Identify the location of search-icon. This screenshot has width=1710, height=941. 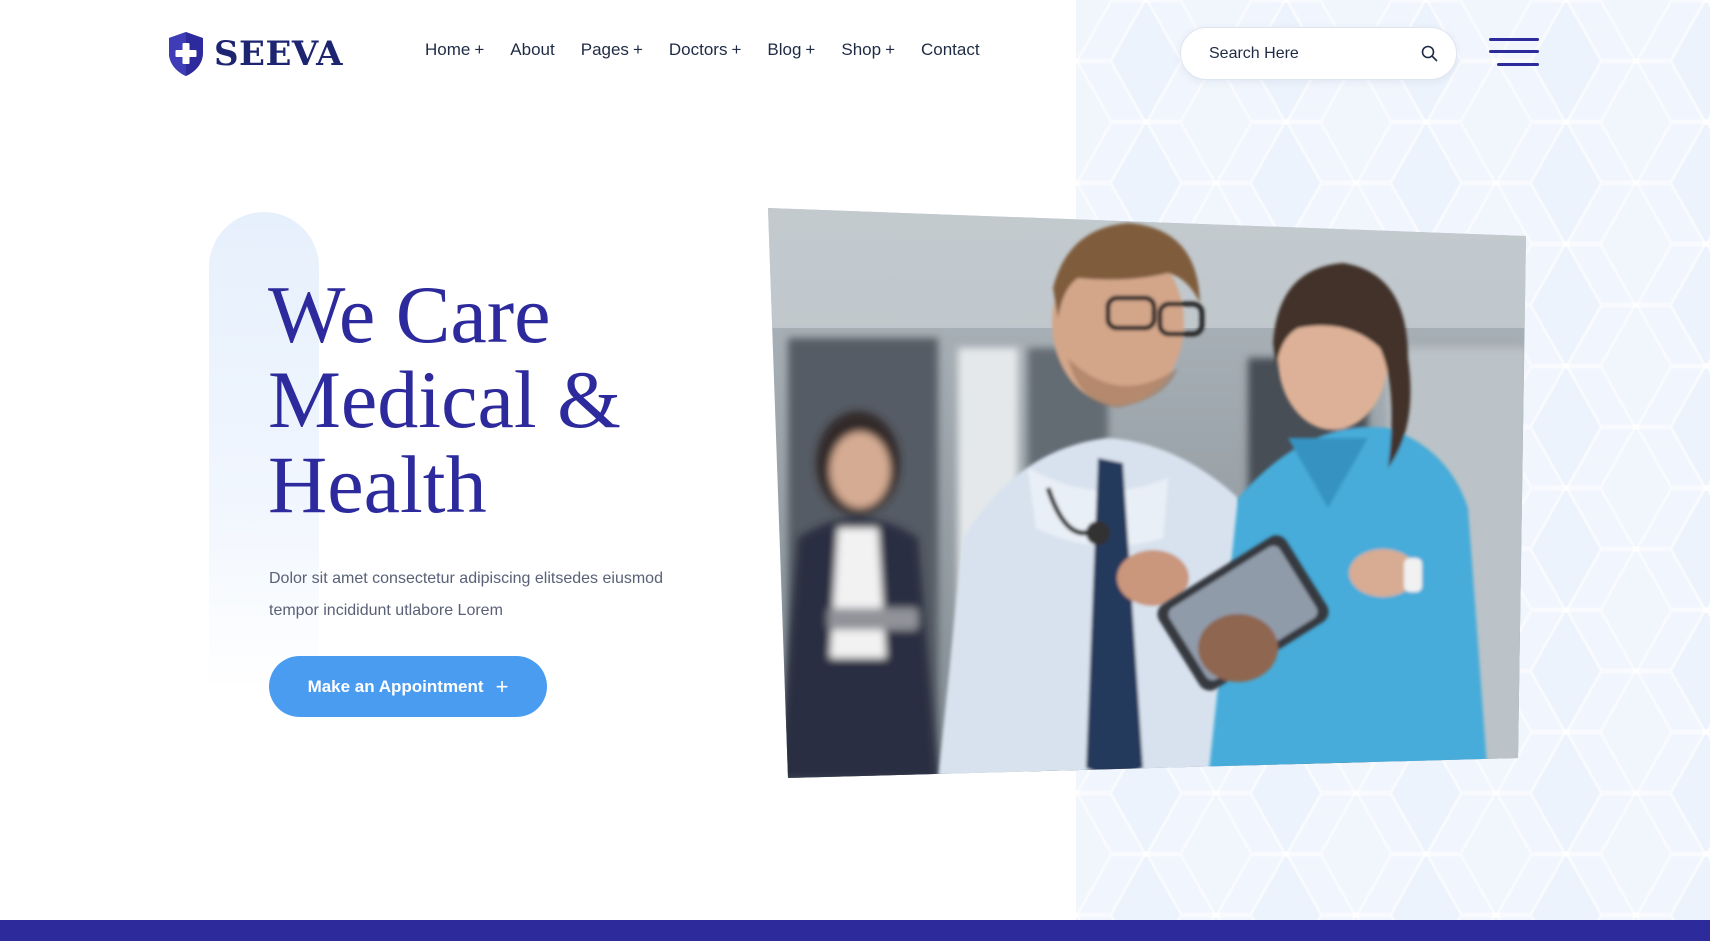
(1429, 54).